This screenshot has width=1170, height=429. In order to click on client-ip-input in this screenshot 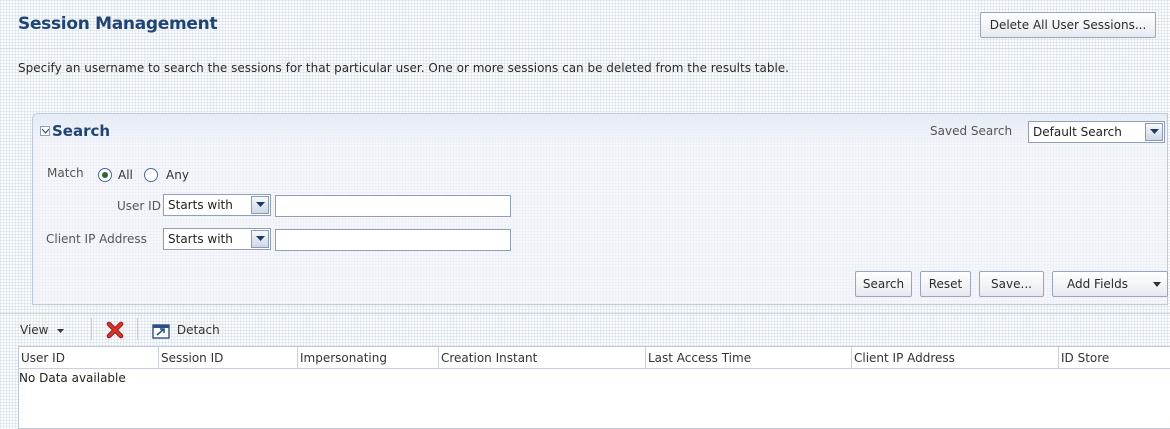, I will do `click(393, 240)`.